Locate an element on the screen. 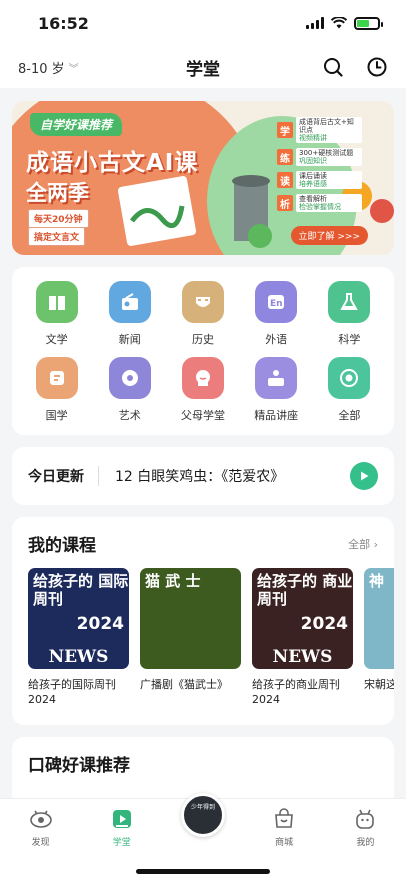  search-button is located at coordinates (333, 67).